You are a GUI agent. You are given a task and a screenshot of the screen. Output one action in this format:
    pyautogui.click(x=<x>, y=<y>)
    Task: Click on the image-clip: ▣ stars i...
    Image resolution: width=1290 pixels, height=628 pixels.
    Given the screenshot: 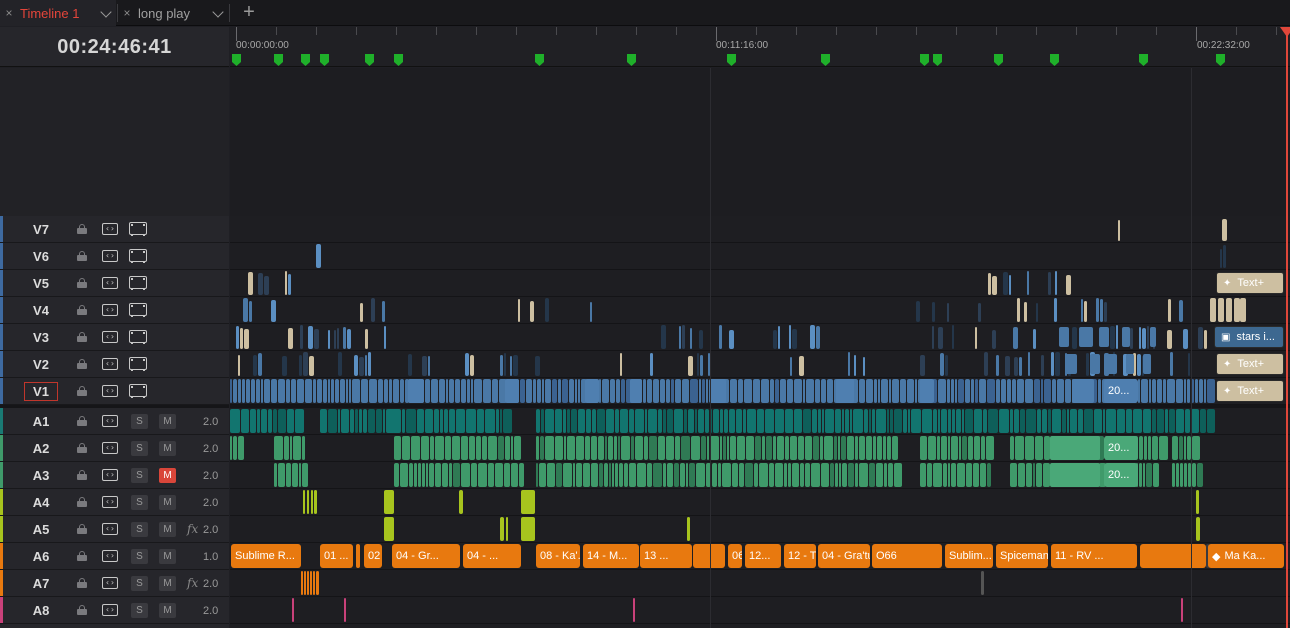 What is the action you would take?
    pyautogui.click(x=1249, y=337)
    